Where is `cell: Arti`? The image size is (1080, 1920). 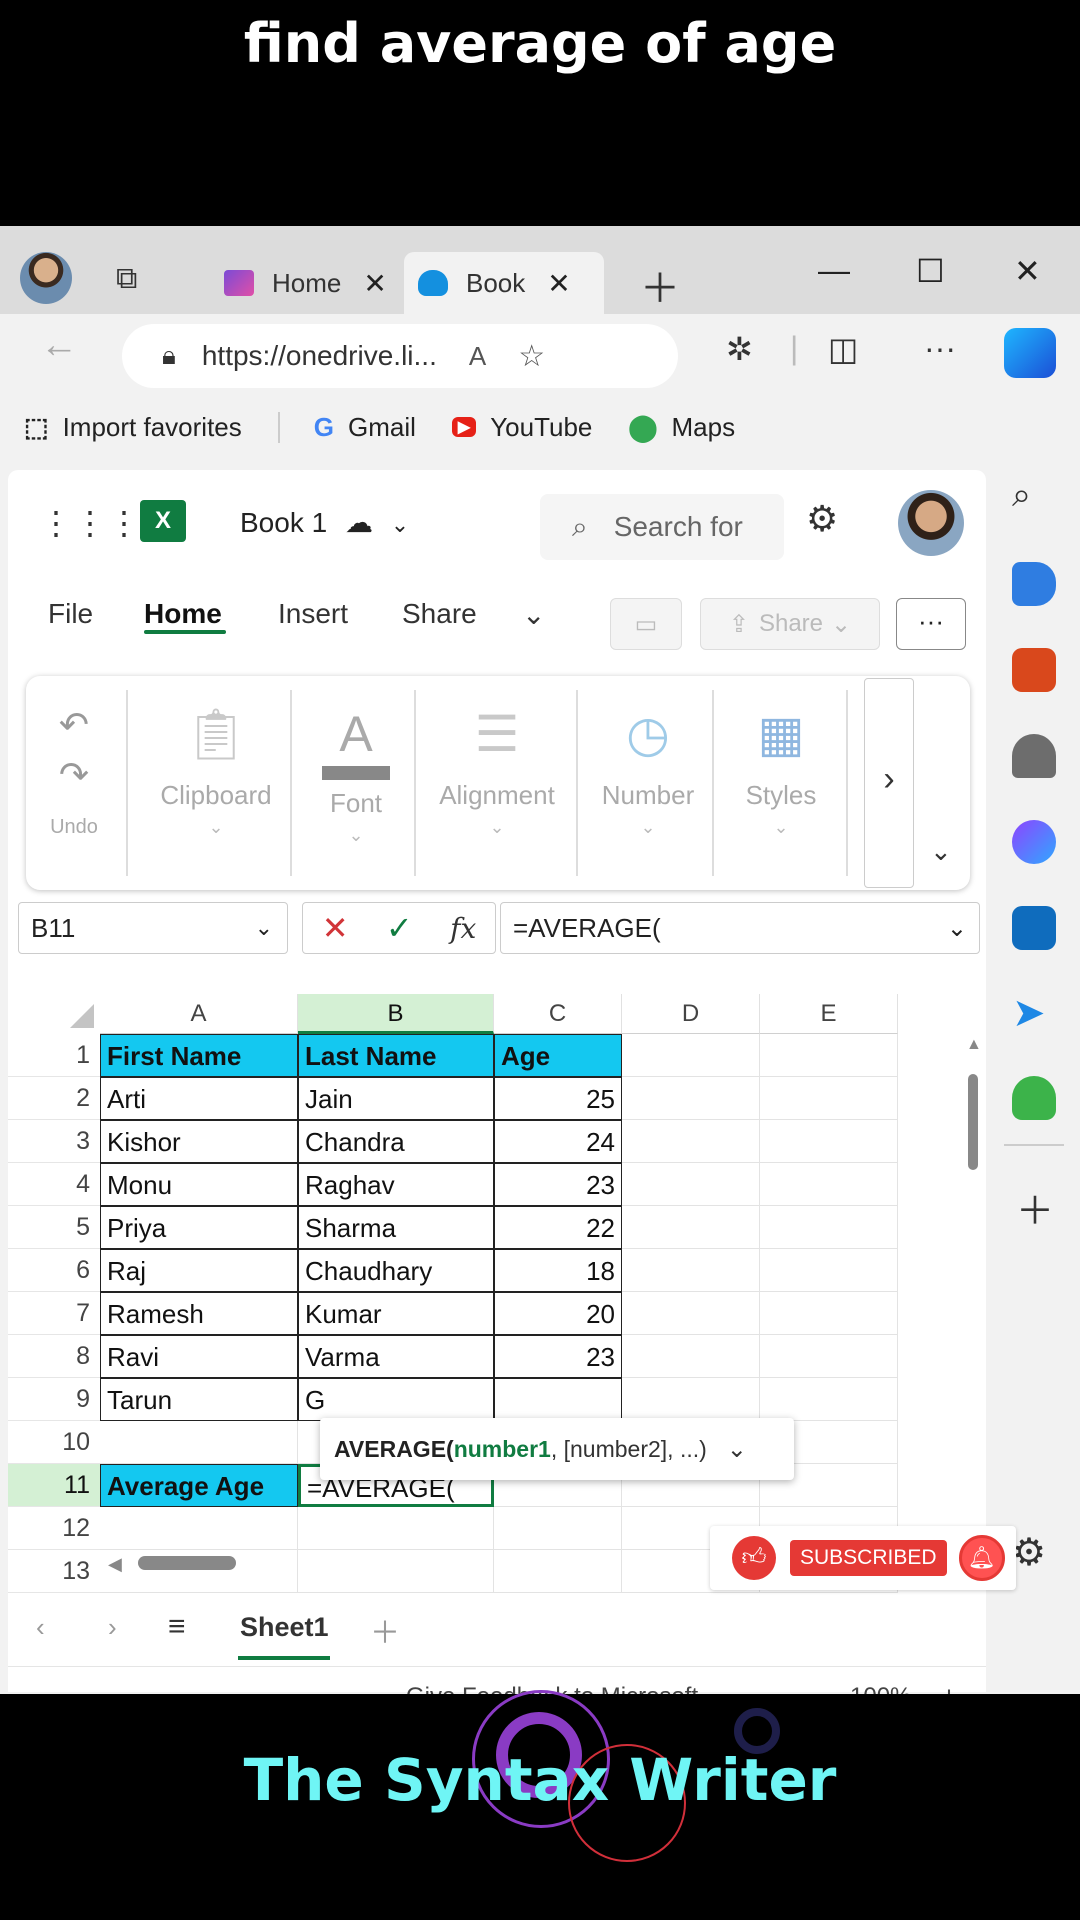 cell: Arti is located at coordinates (199, 1098).